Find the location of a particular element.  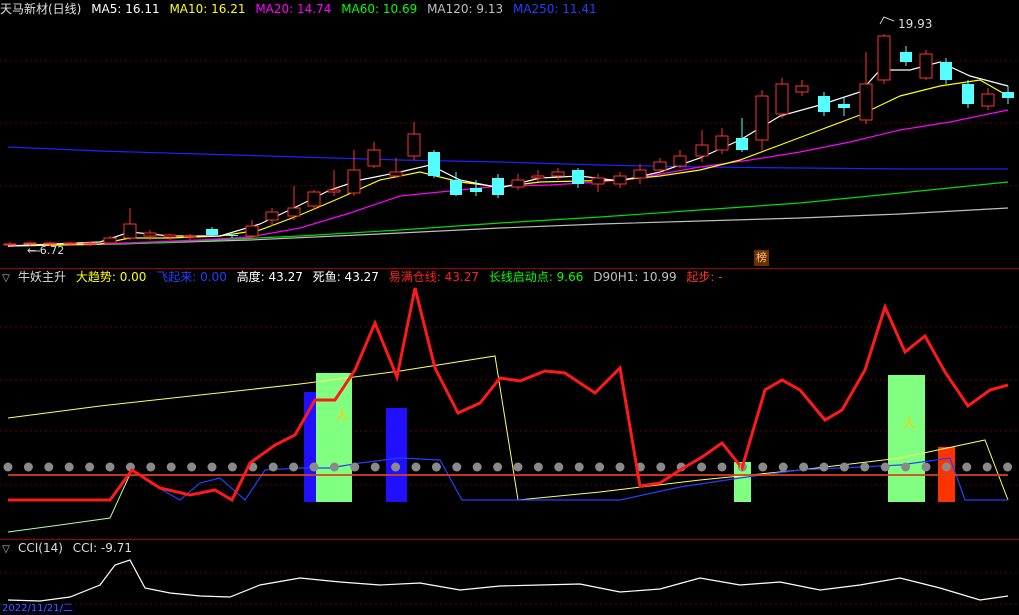

high-price-label: 19.93 is located at coordinates (915, 24).